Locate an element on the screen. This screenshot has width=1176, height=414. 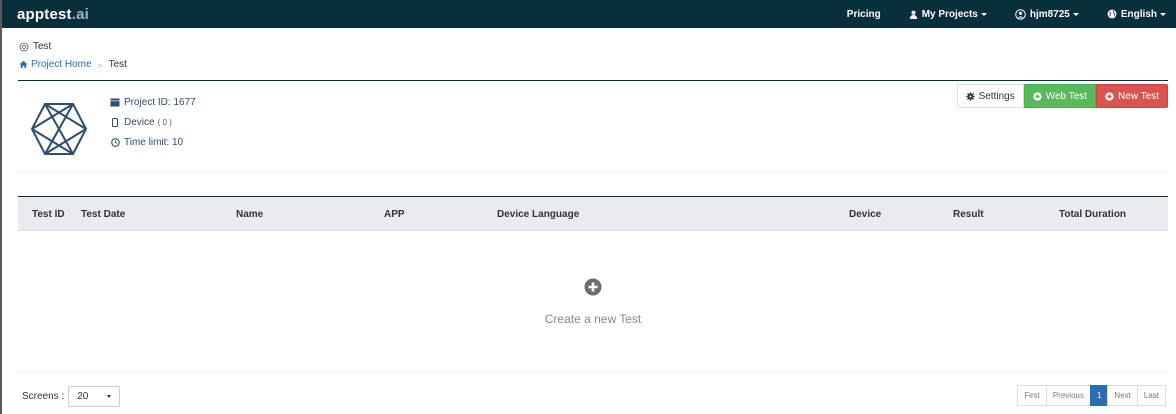
user-icon is located at coordinates (913, 14).